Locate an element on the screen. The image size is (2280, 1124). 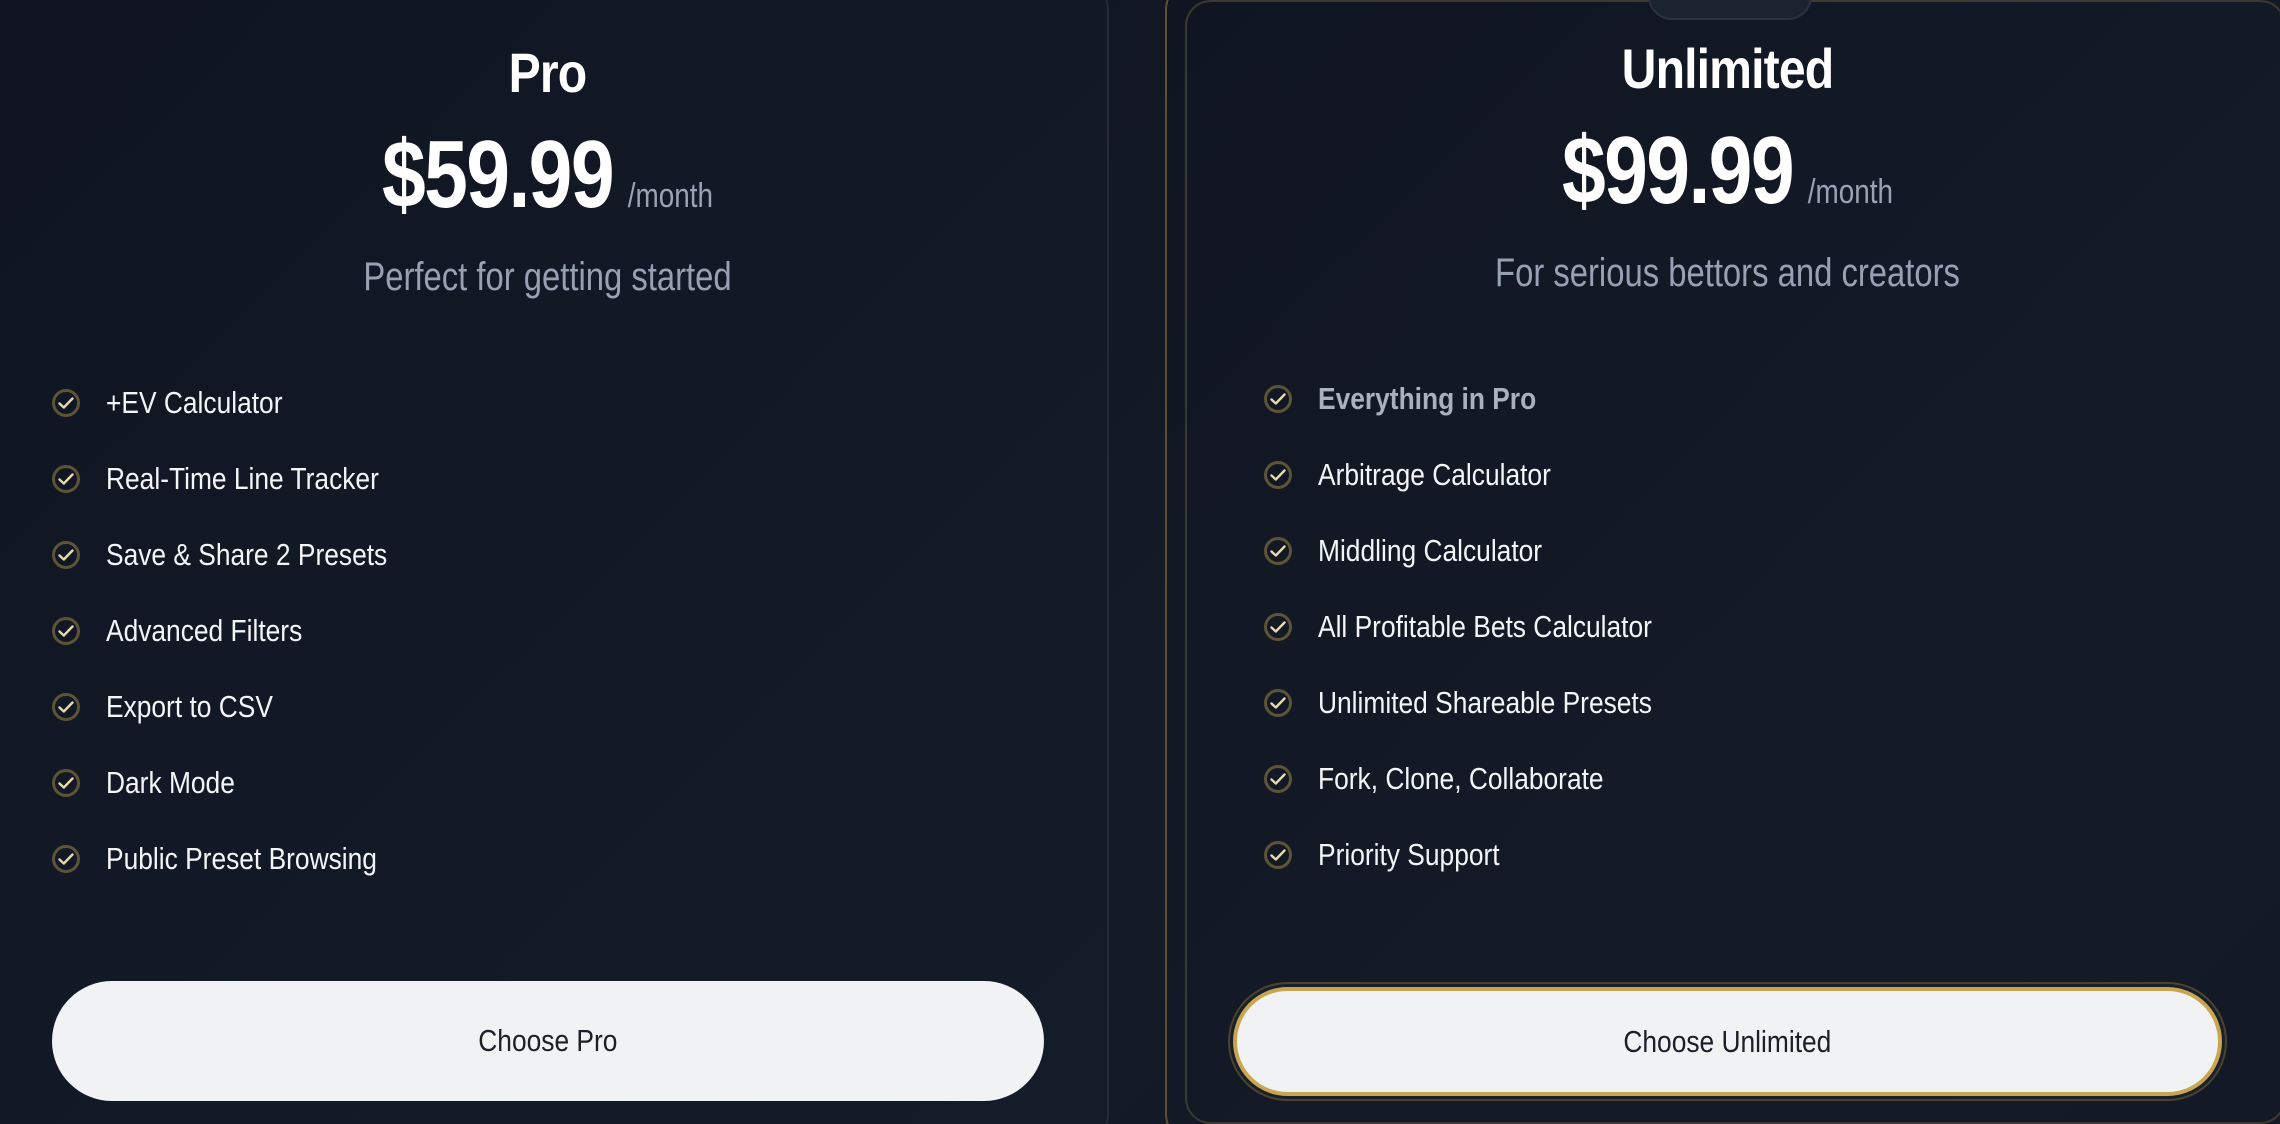
plan-tagline: For serious bettors and creators is located at coordinates (1727, 273).